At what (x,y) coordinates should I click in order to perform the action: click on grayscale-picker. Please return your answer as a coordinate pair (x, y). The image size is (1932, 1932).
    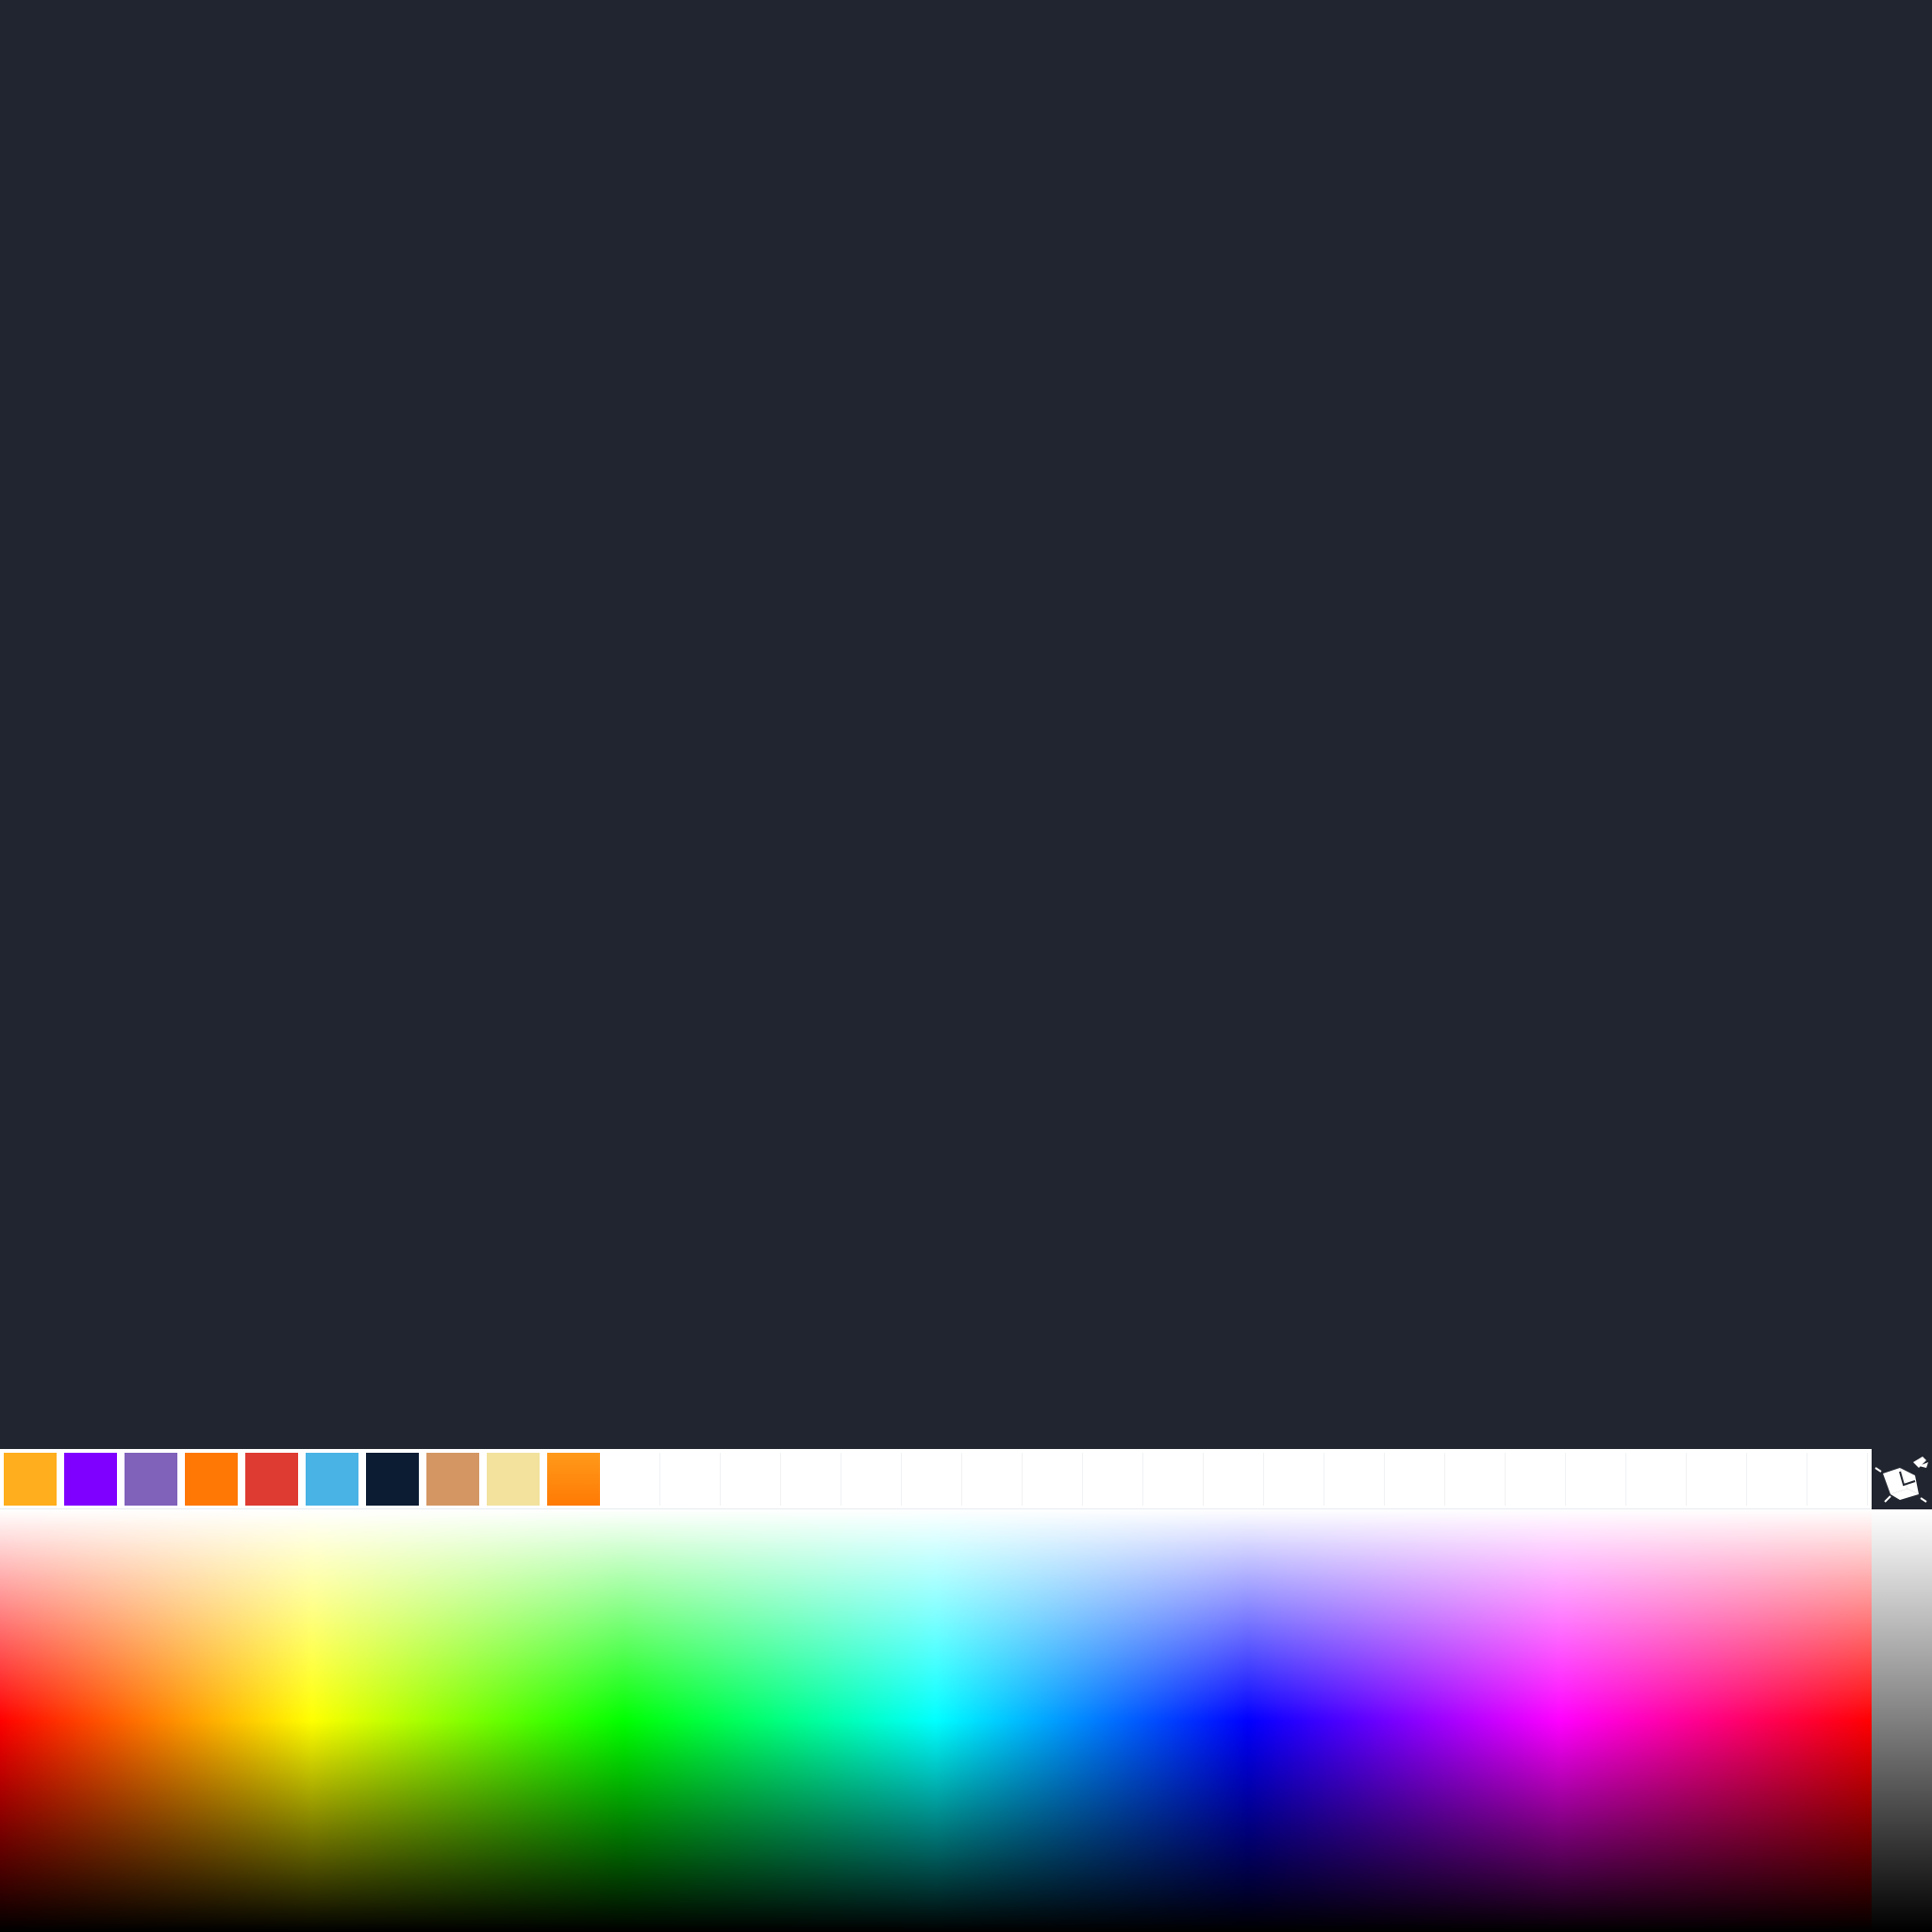
    Looking at the image, I should click on (1902, 1721).